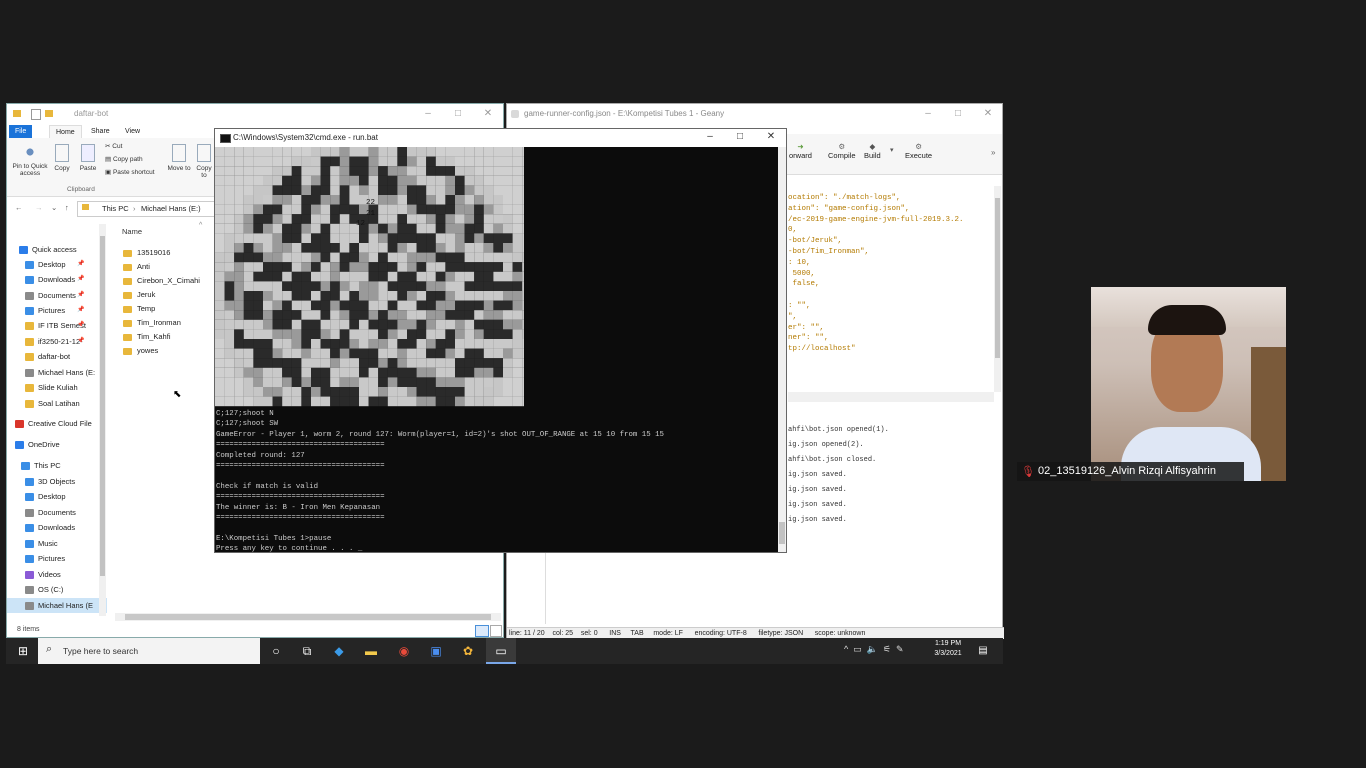  I want to click on up-arrow-icon: ↑, so click(67, 207).